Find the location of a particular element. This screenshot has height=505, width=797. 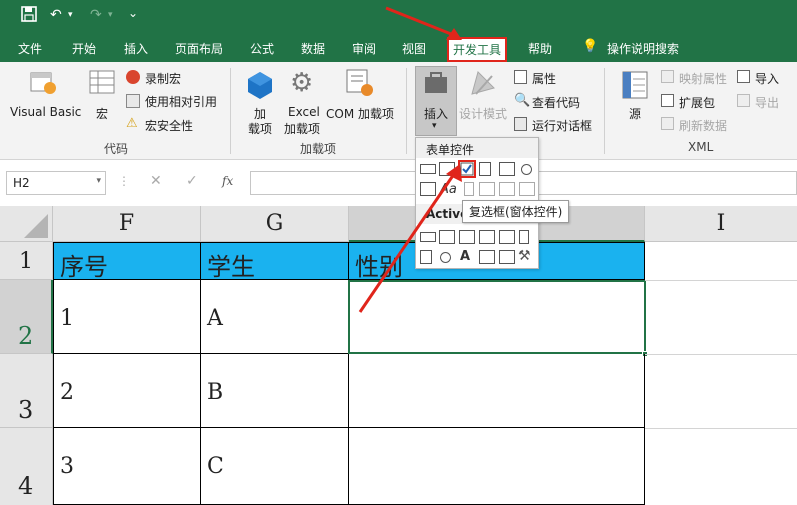

column-header-g: G is located at coordinates (275, 224).